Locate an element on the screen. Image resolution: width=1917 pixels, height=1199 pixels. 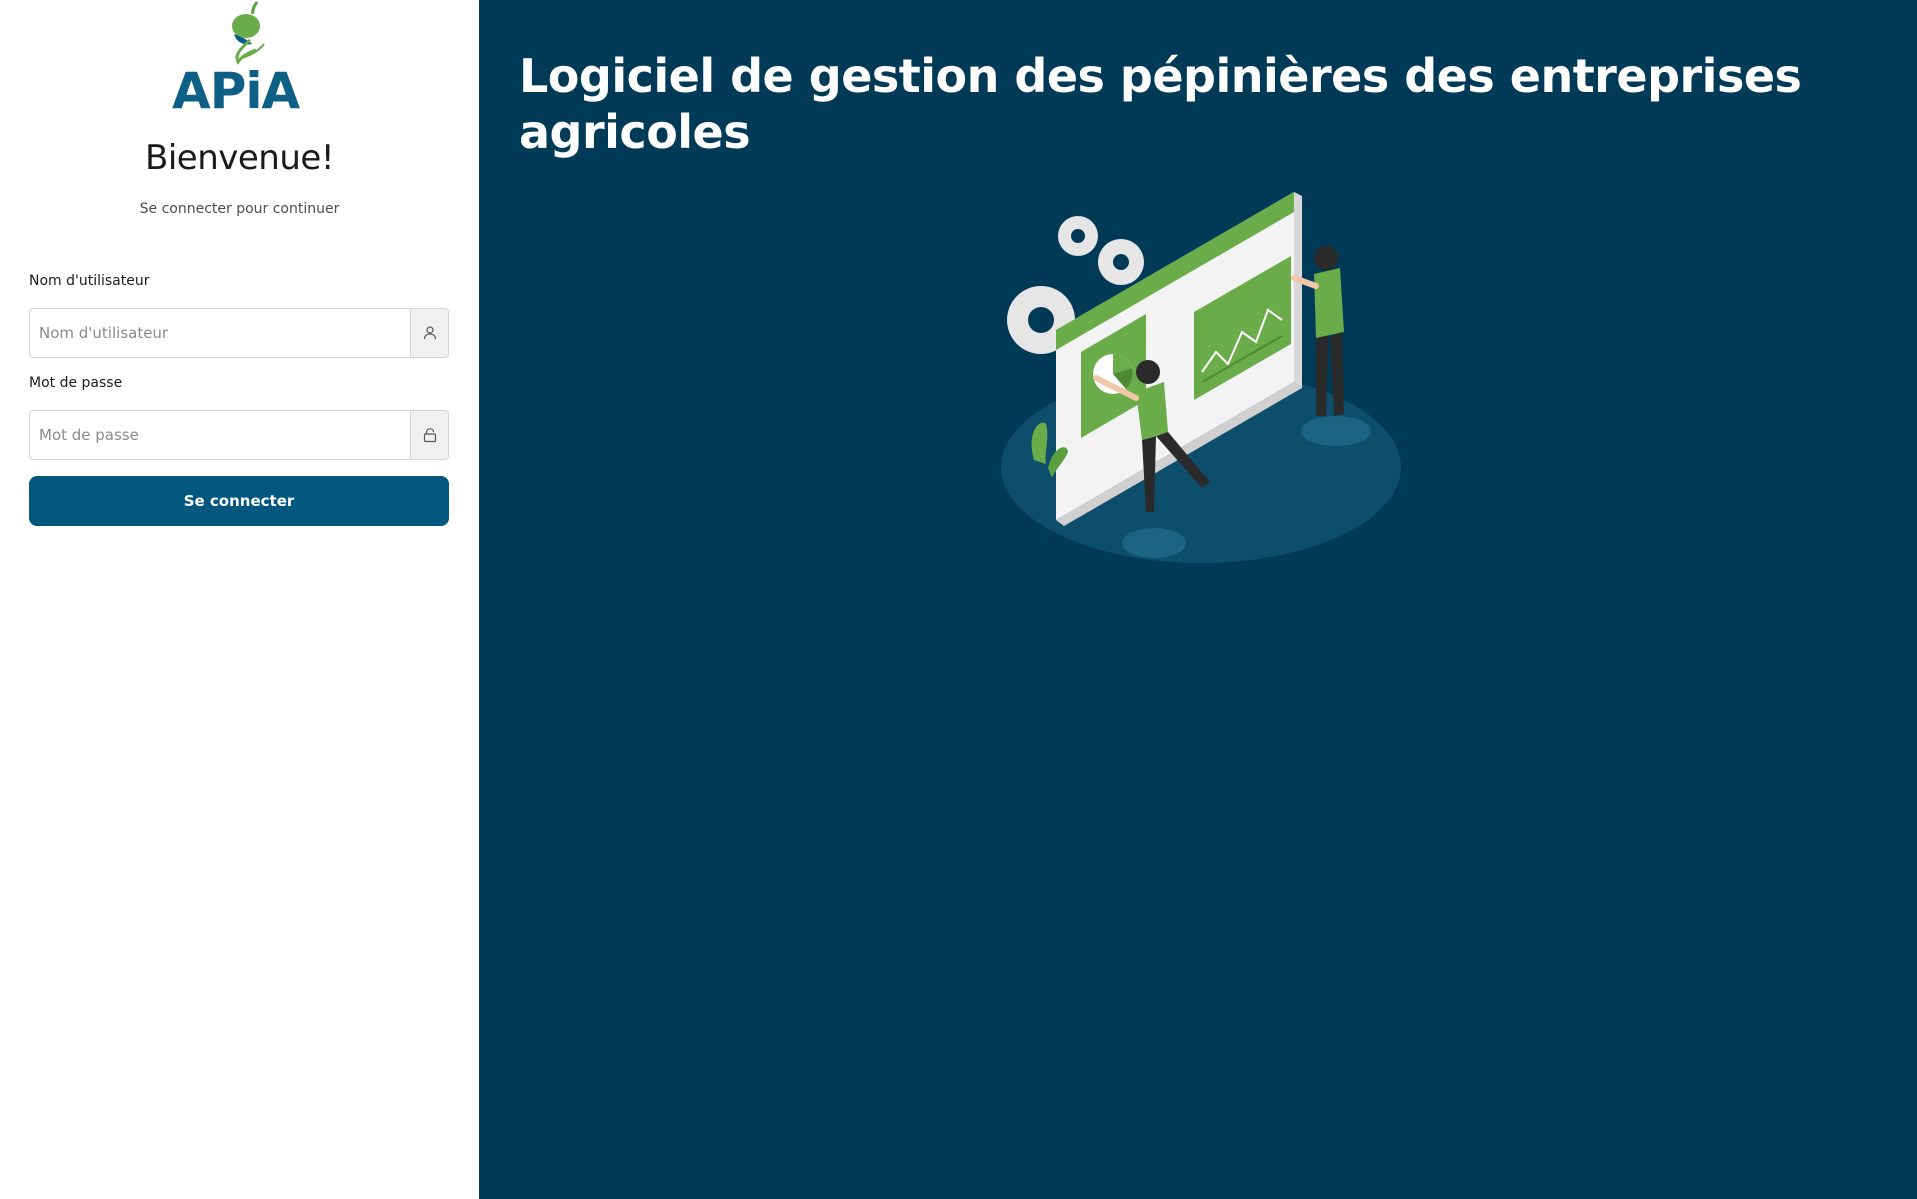
welcome-subtitle: Se connecter pour continuer is located at coordinates (239, 209).